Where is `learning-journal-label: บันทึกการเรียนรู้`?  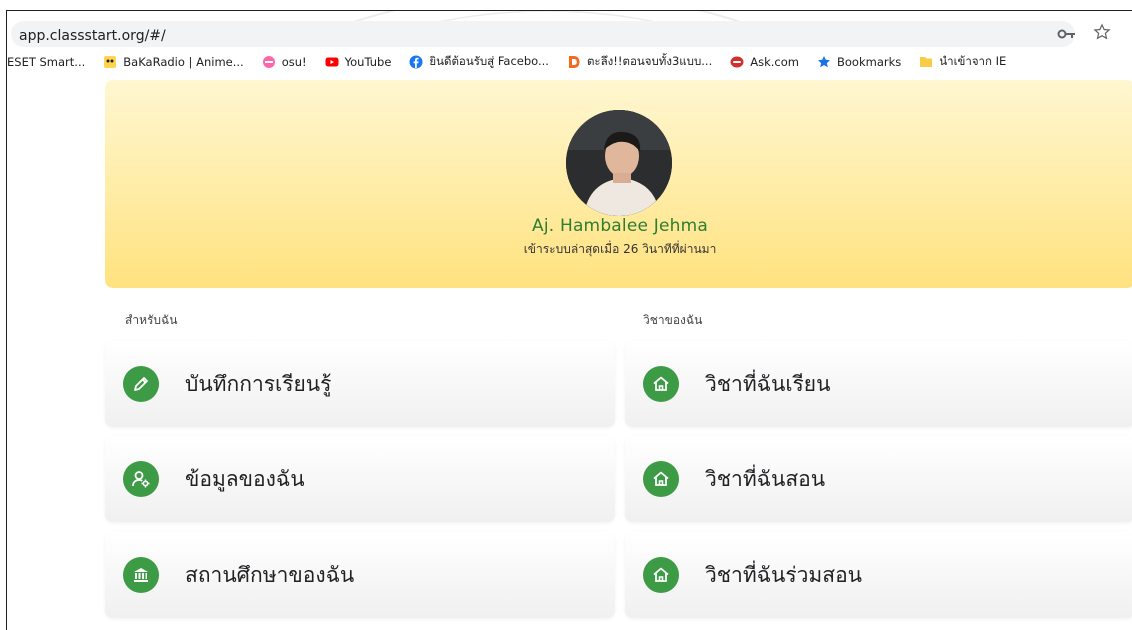 learning-journal-label: บันทึกการเรียนรู้ is located at coordinates (258, 383).